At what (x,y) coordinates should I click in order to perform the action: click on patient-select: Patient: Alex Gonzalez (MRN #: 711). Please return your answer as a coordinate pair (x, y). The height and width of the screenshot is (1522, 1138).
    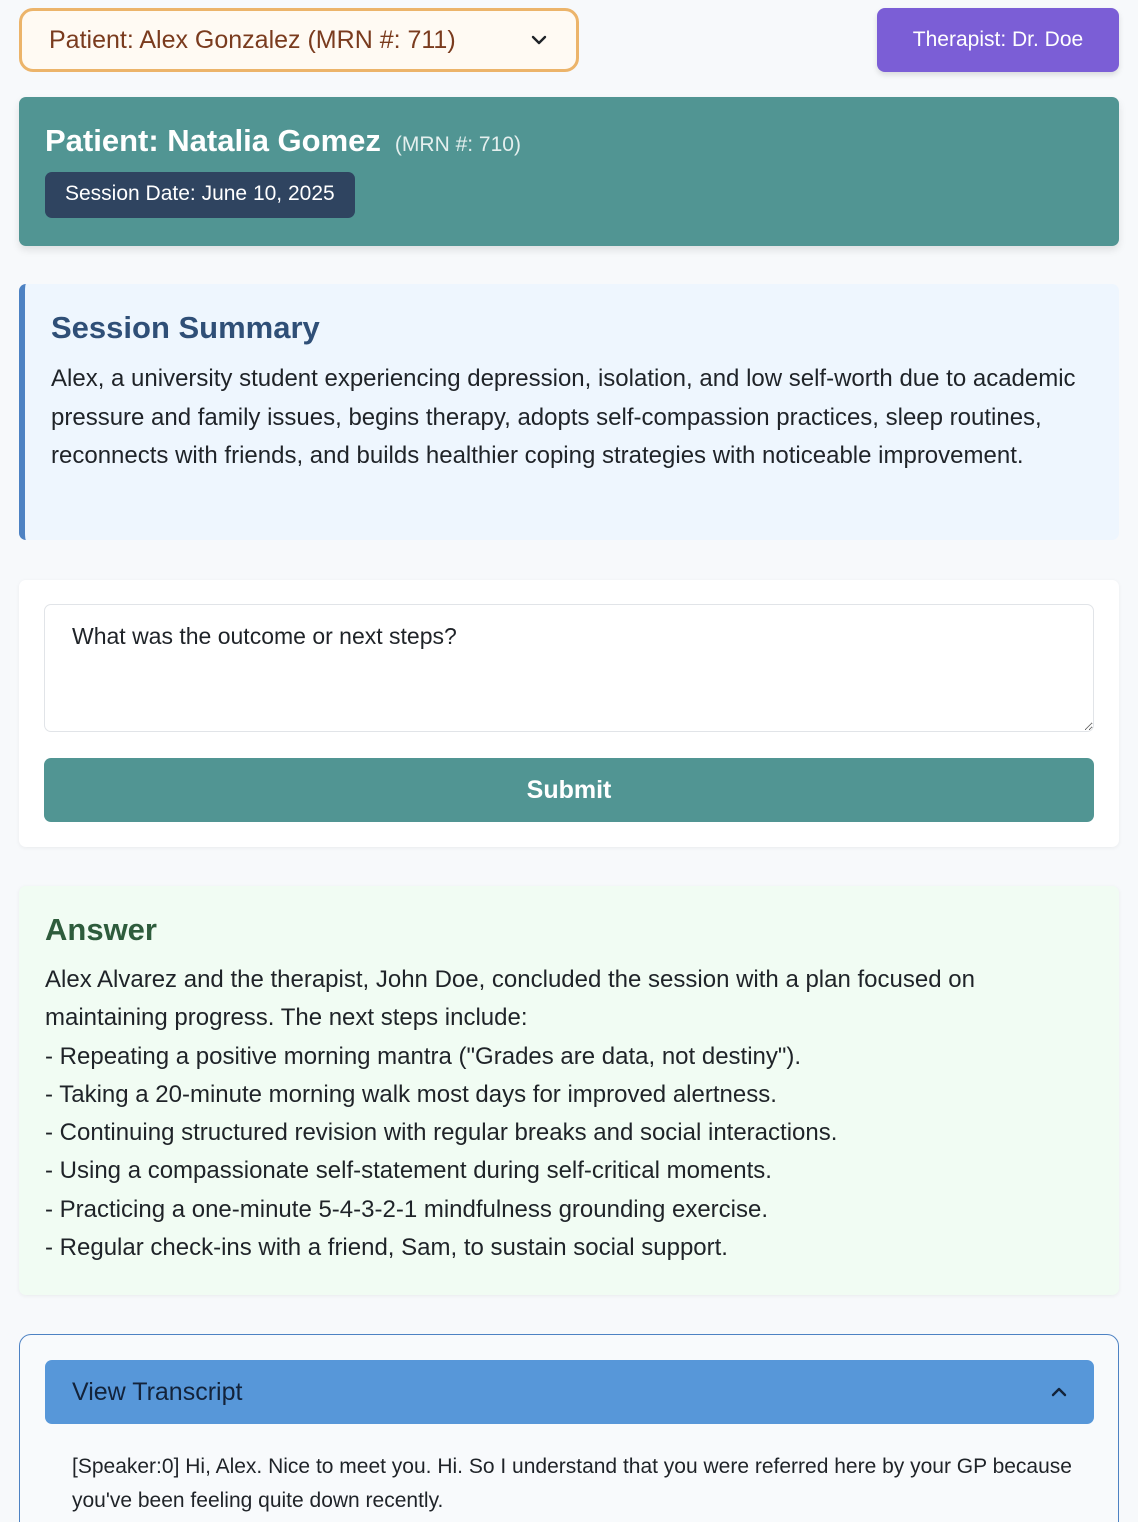
    Looking at the image, I should click on (299, 40).